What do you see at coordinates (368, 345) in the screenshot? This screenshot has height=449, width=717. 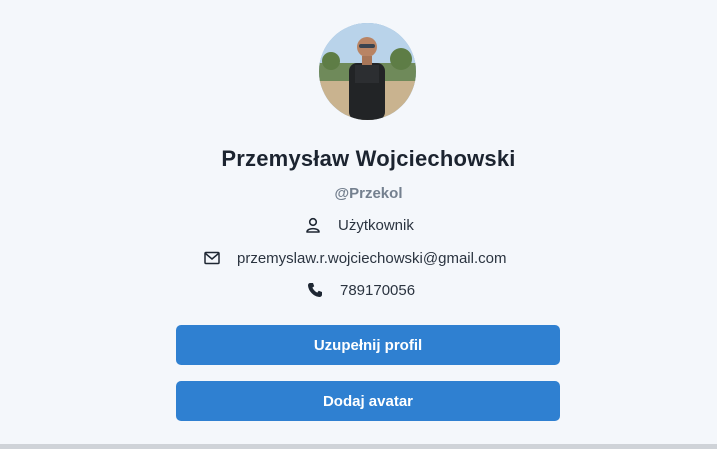 I see `complete-profile-button: Uzupełnij profil` at bounding box center [368, 345].